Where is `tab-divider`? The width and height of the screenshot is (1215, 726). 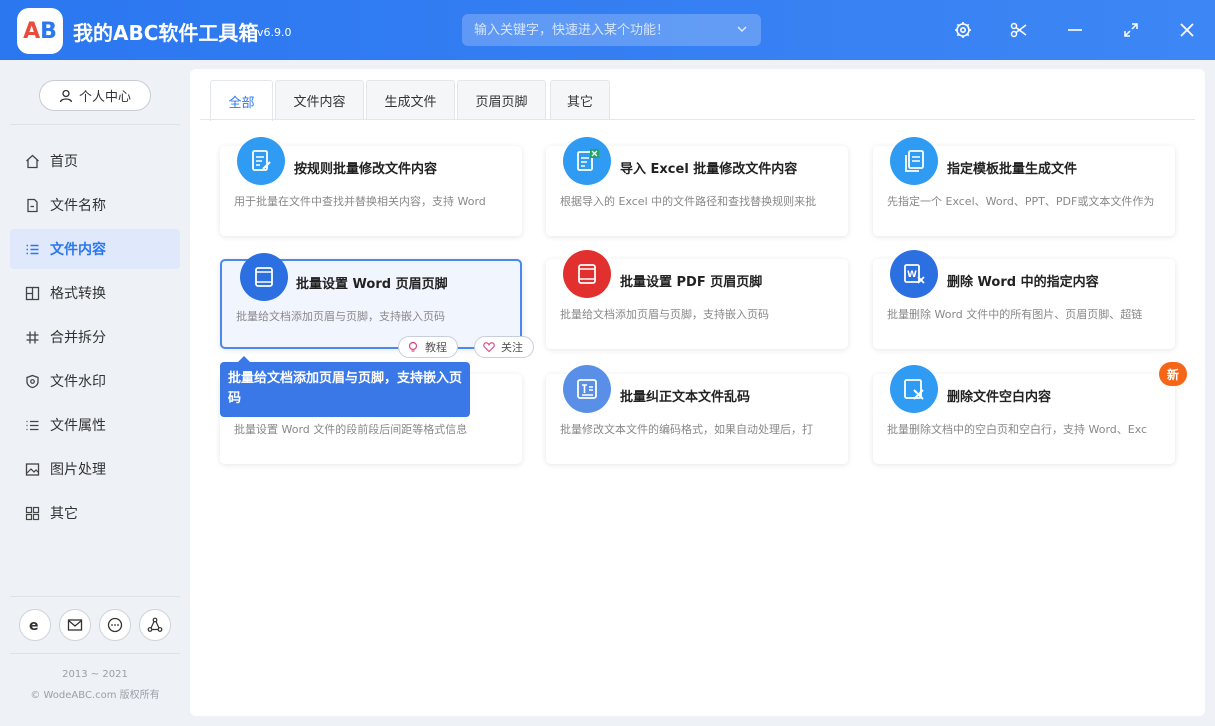 tab-divider is located at coordinates (697, 119).